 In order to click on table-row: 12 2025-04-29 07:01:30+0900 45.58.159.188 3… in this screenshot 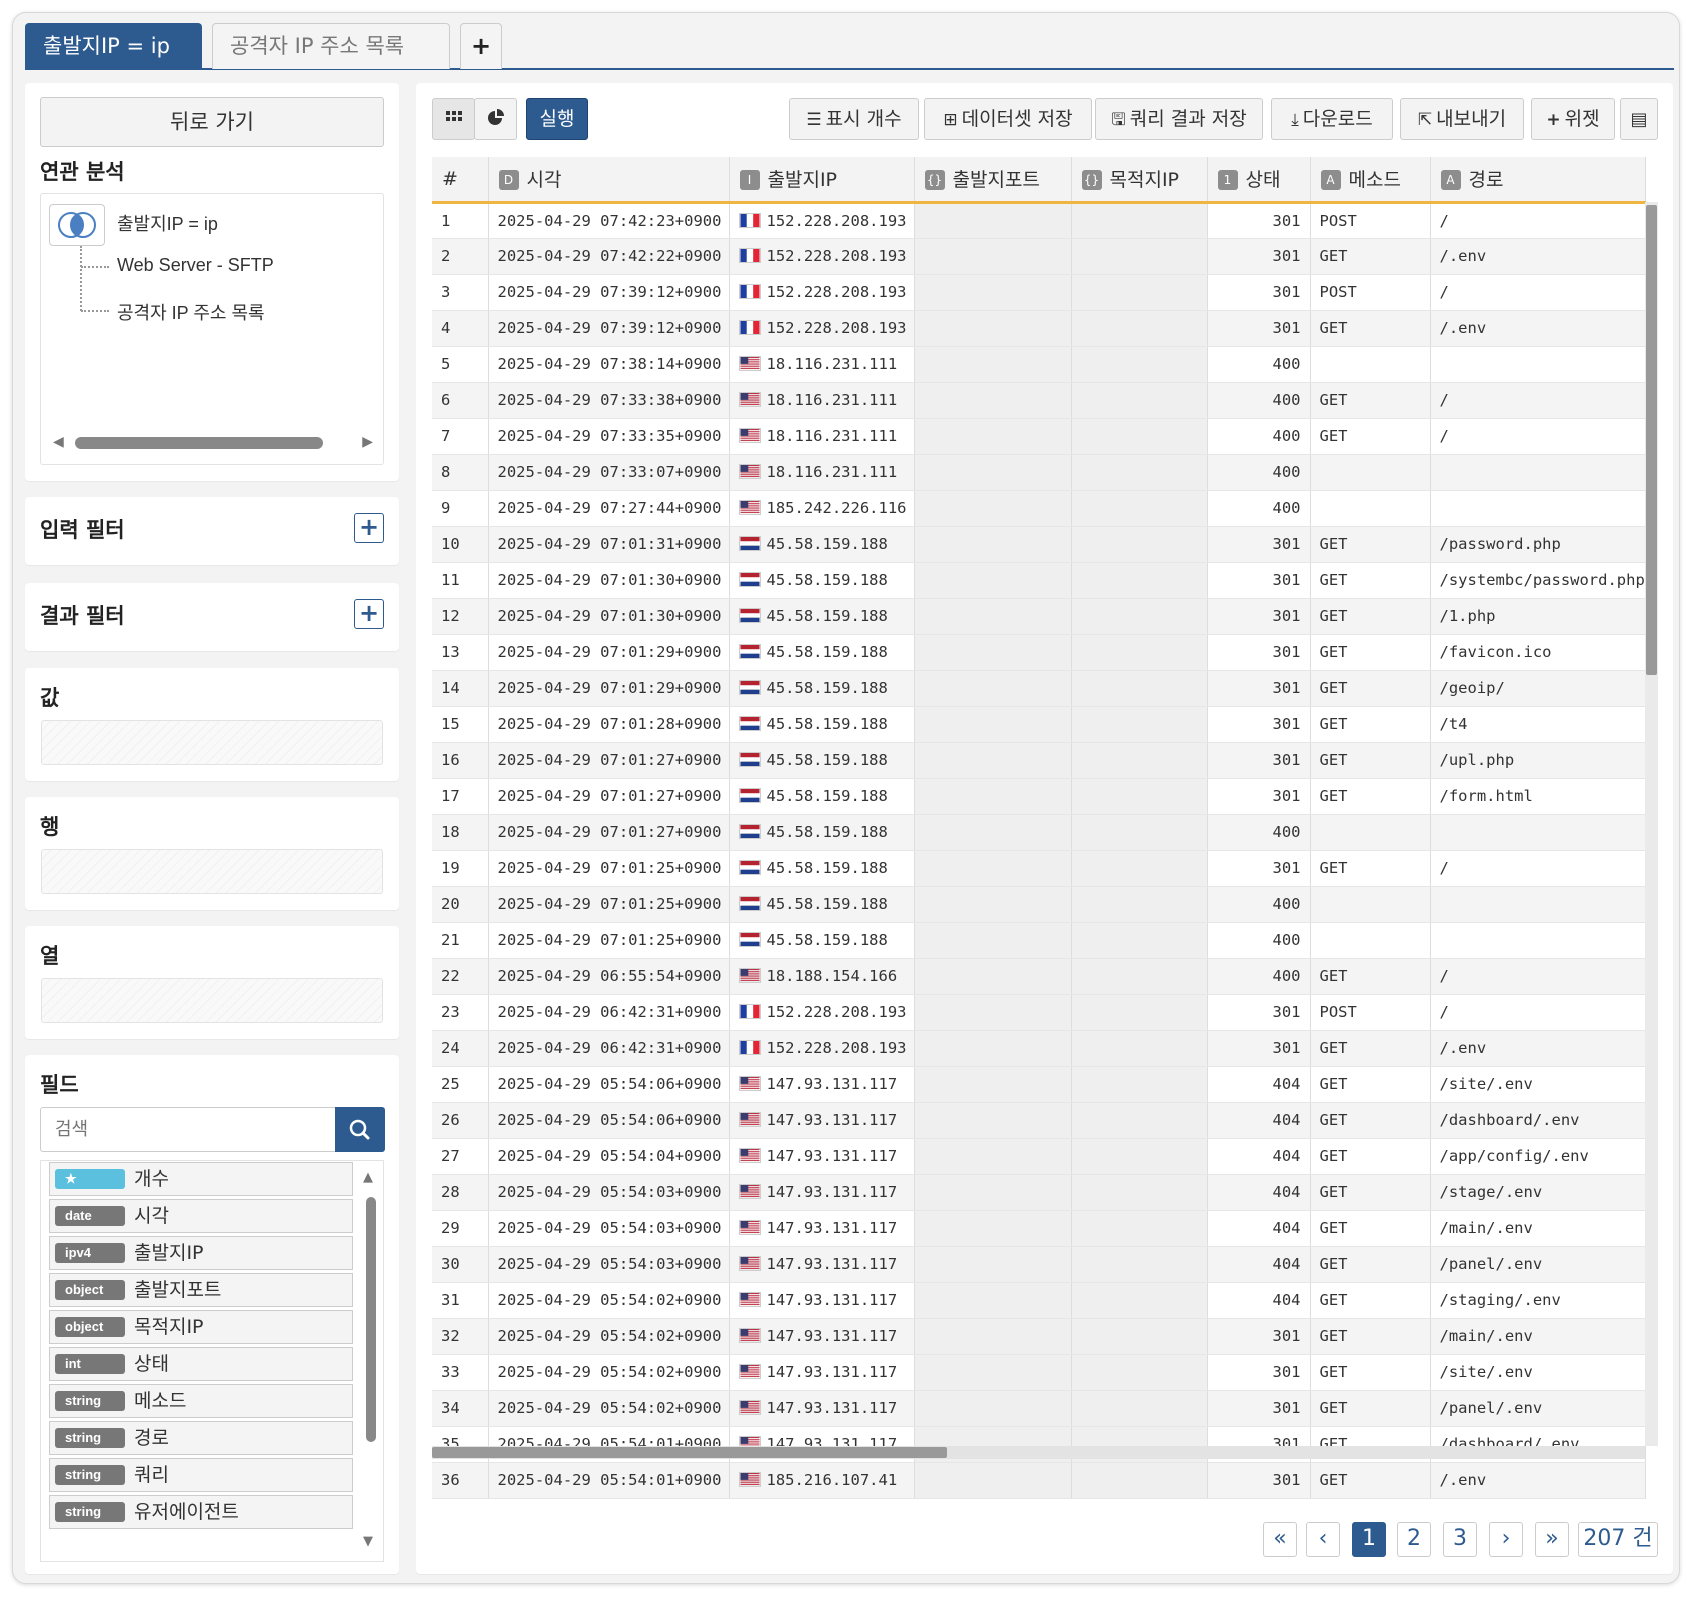, I will do `click(1039, 616)`.